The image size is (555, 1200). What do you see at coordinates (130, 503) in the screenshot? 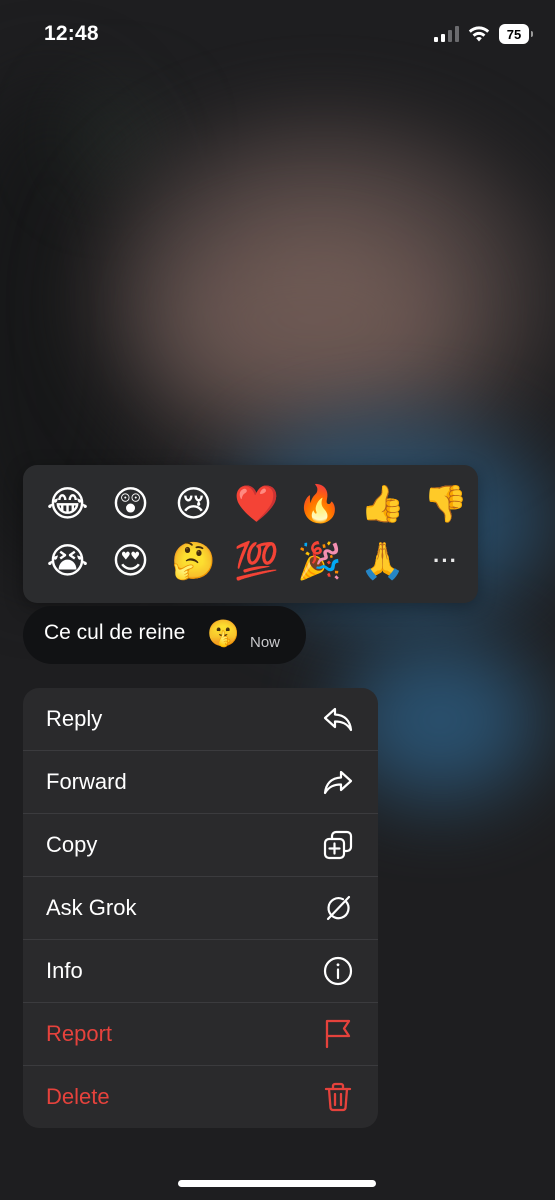
I see `reaction-astonished-face: 😲` at bounding box center [130, 503].